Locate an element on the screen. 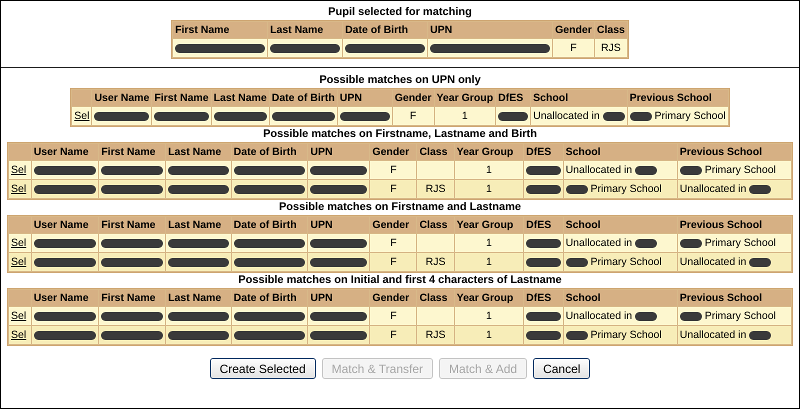 The width and height of the screenshot is (800, 409). column-header: Year Group is located at coordinates (485, 152).